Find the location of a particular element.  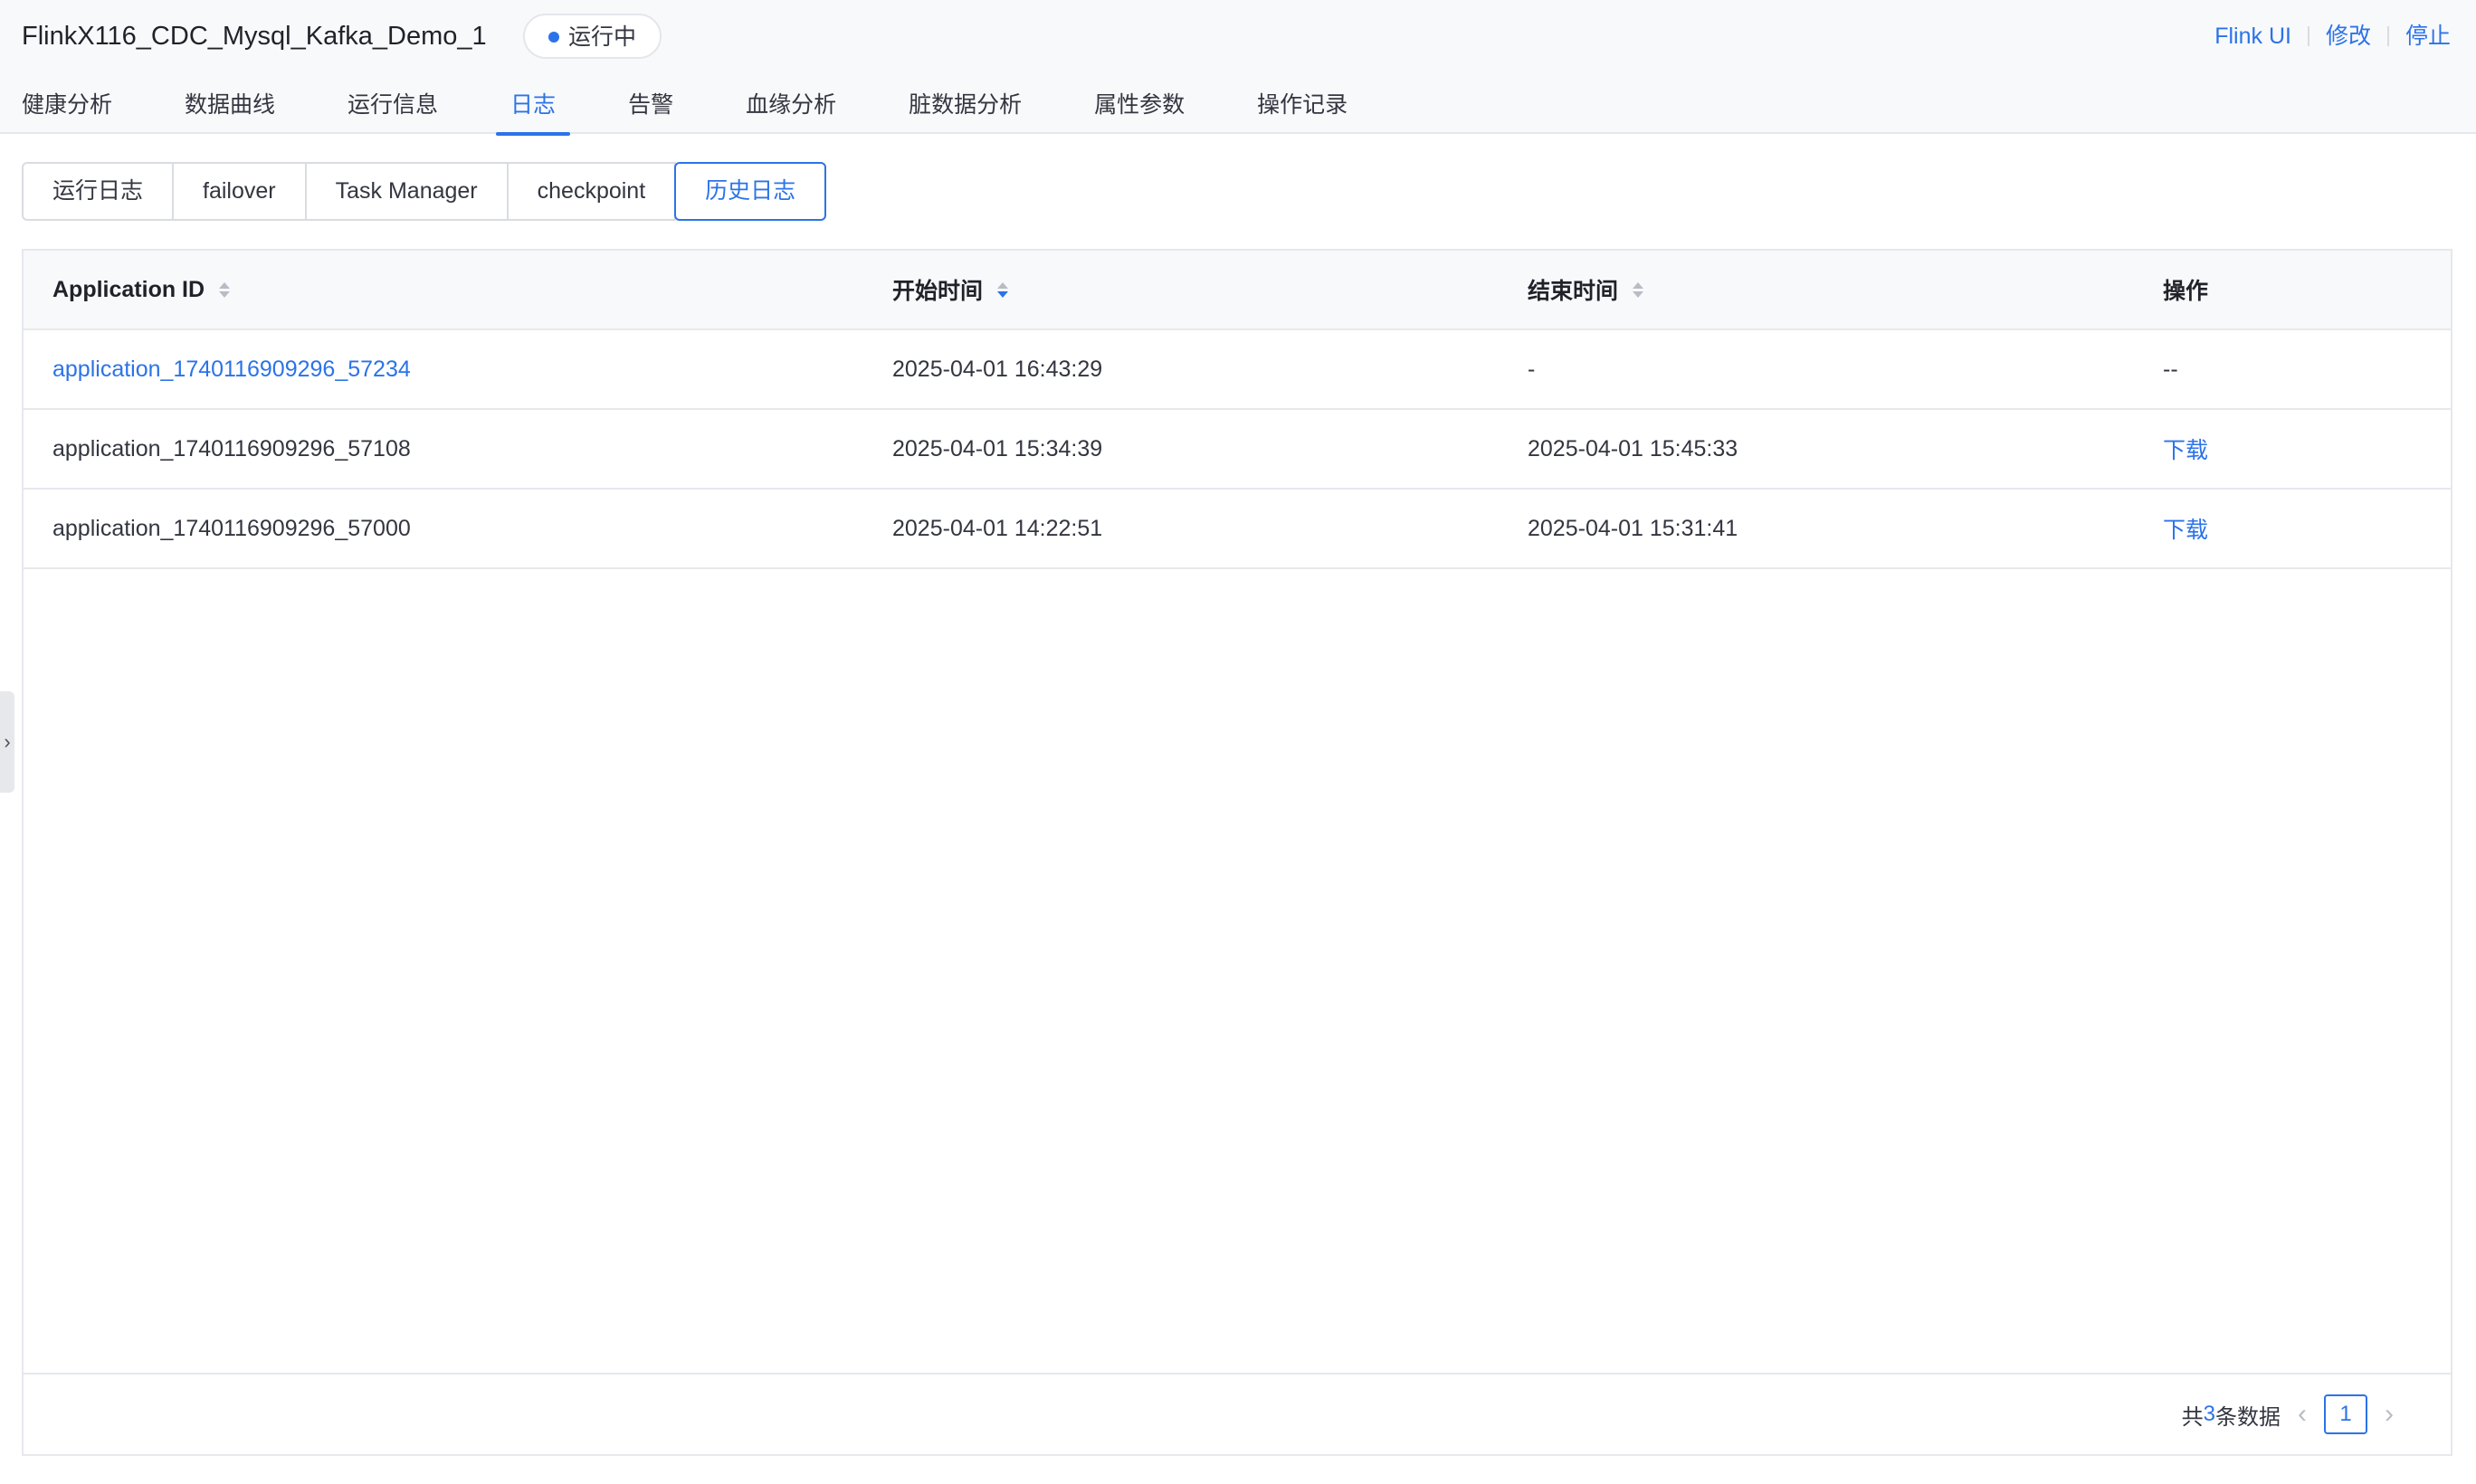

column-header-action: 操作 is located at coordinates (2185, 289).